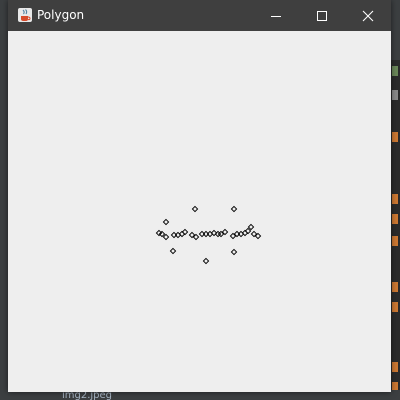 Image resolution: width=400 pixels, height=400 pixels. I want to click on maximize-button, so click(322, 15).